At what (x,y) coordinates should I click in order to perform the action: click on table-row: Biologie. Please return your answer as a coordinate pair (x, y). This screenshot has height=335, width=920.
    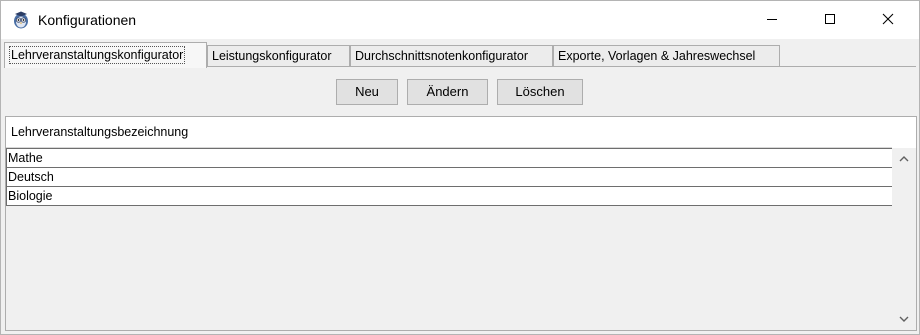
    Looking at the image, I should click on (449, 196).